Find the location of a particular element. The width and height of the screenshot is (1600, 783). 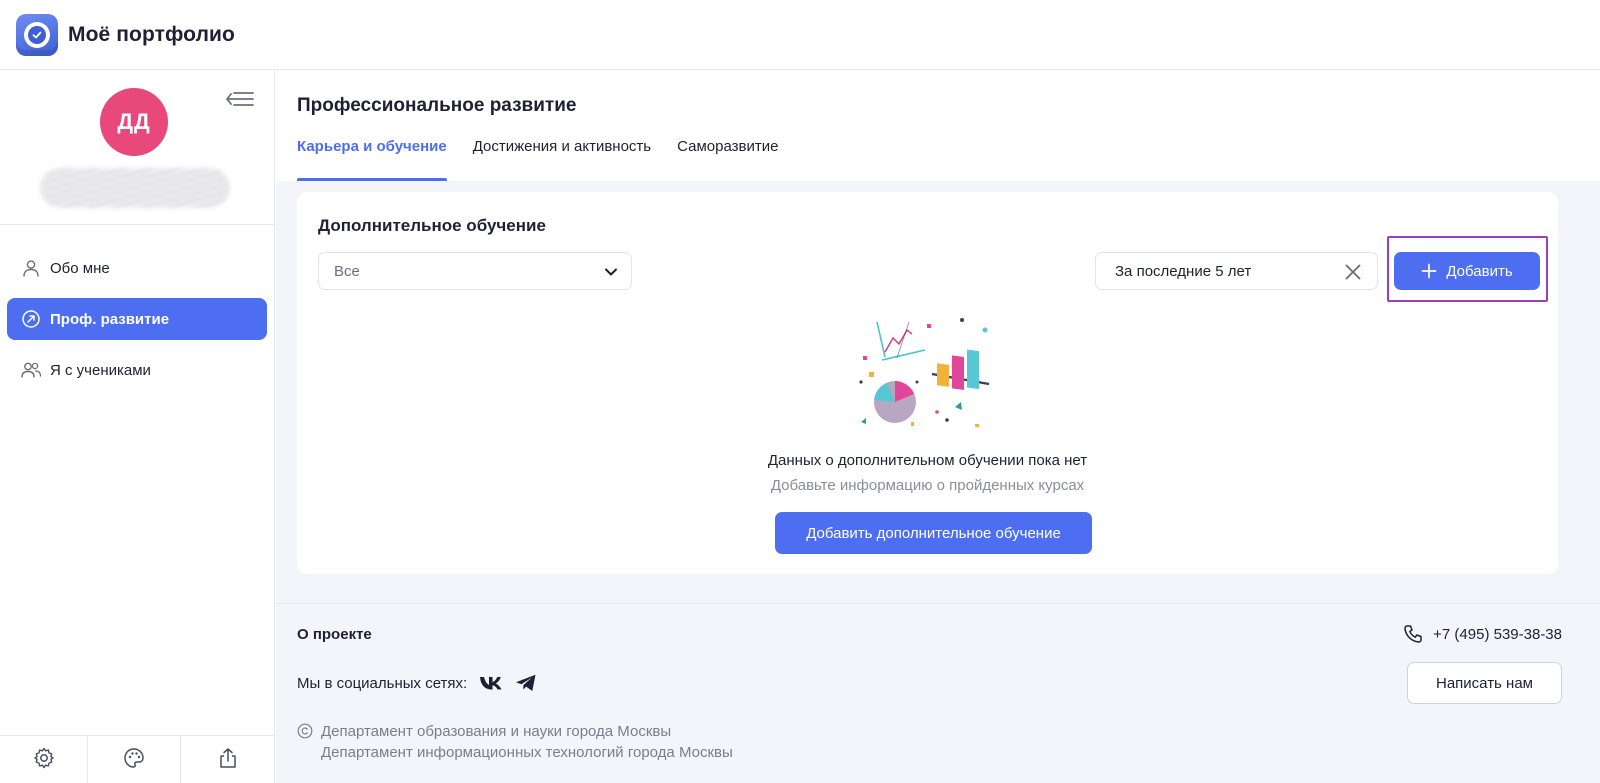

category-select: Все is located at coordinates (475, 271).